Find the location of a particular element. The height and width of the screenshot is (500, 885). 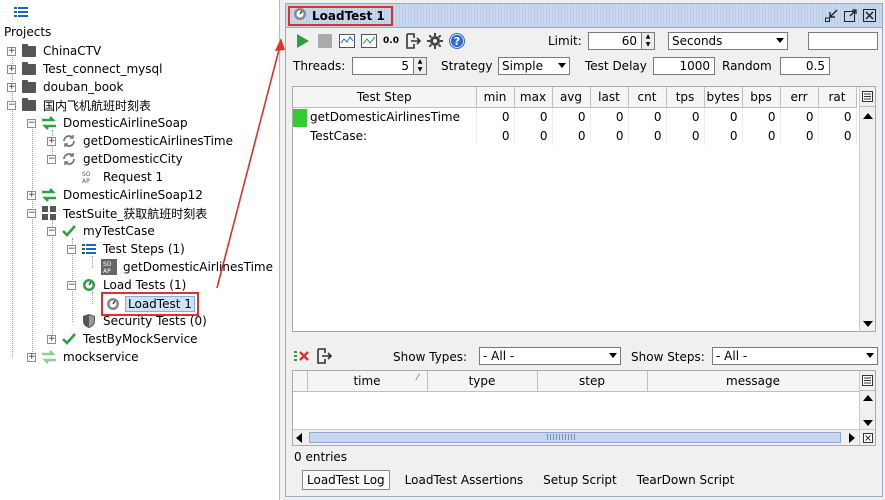

column-header-max: max is located at coordinates (533, 97).